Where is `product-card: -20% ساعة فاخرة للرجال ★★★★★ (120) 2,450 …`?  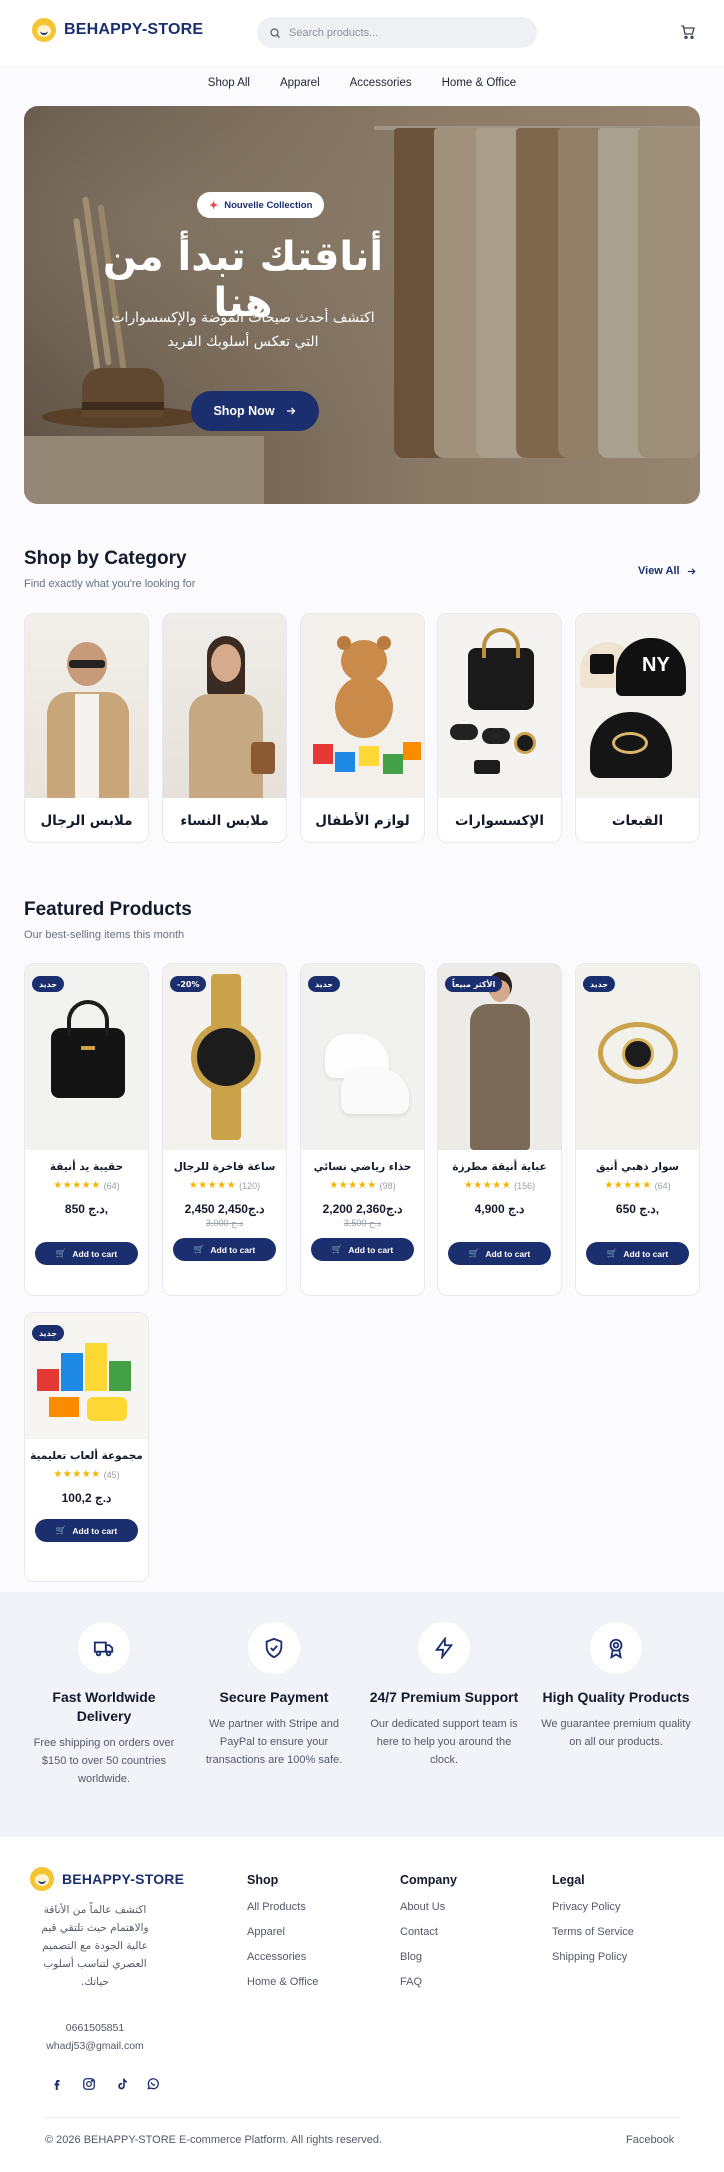
product-card: -20% ساعة فاخرة للرجال ★★★★★ (120) 2,450 … is located at coordinates (224, 1129).